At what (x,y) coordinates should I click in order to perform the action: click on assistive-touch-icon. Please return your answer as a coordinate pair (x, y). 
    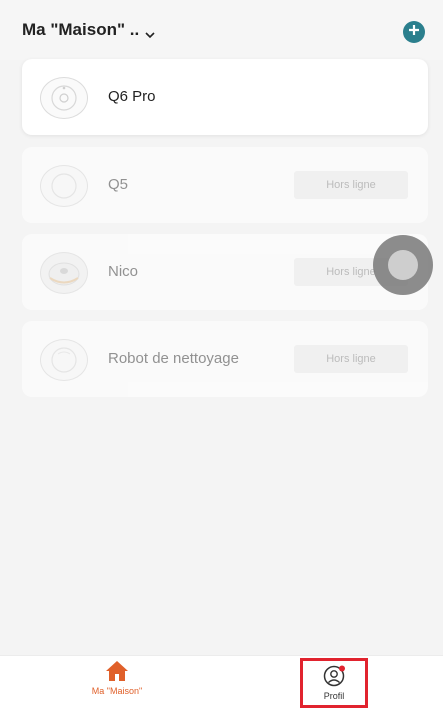
    Looking at the image, I should click on (403, 265).